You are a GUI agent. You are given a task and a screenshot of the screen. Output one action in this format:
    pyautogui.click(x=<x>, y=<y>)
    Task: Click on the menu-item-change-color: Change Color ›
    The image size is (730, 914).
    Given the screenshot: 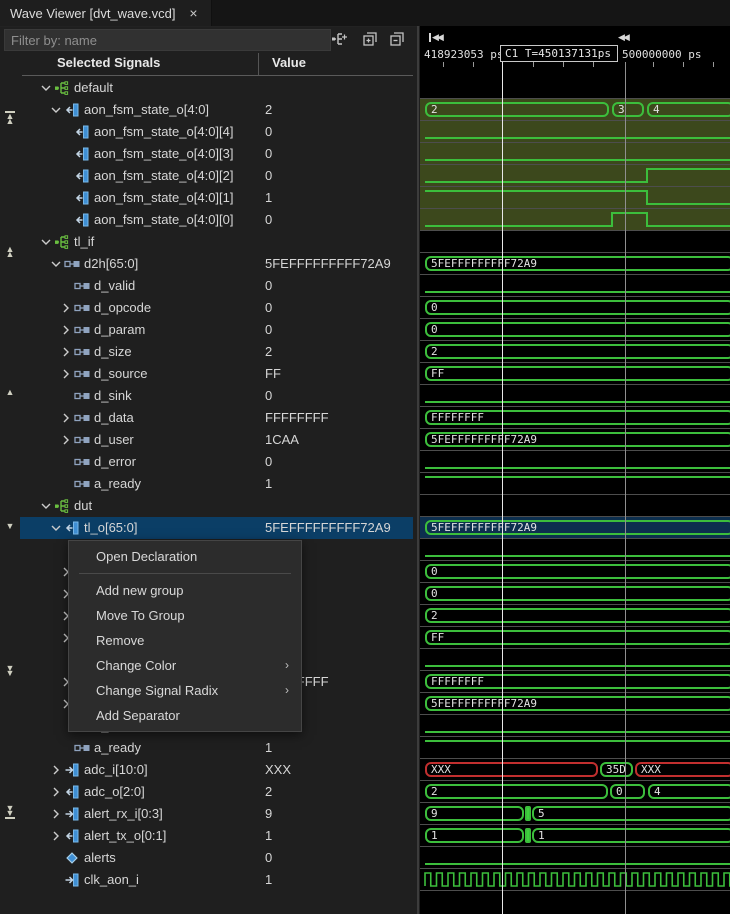 What is the action you would take?
    pyautogui.click(x=185, y=665)
    